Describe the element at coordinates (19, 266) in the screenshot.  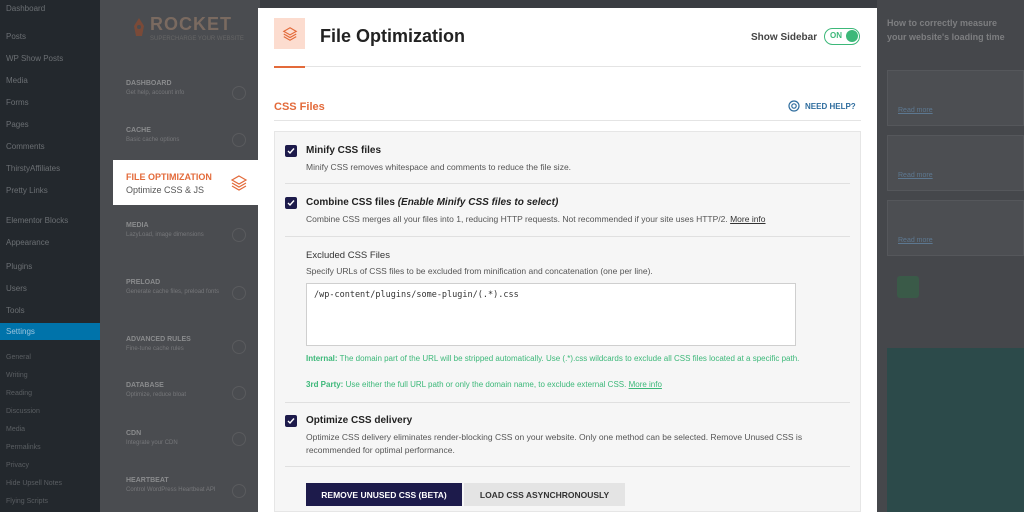
I see `wp-menu-item: Plugins` at that location.